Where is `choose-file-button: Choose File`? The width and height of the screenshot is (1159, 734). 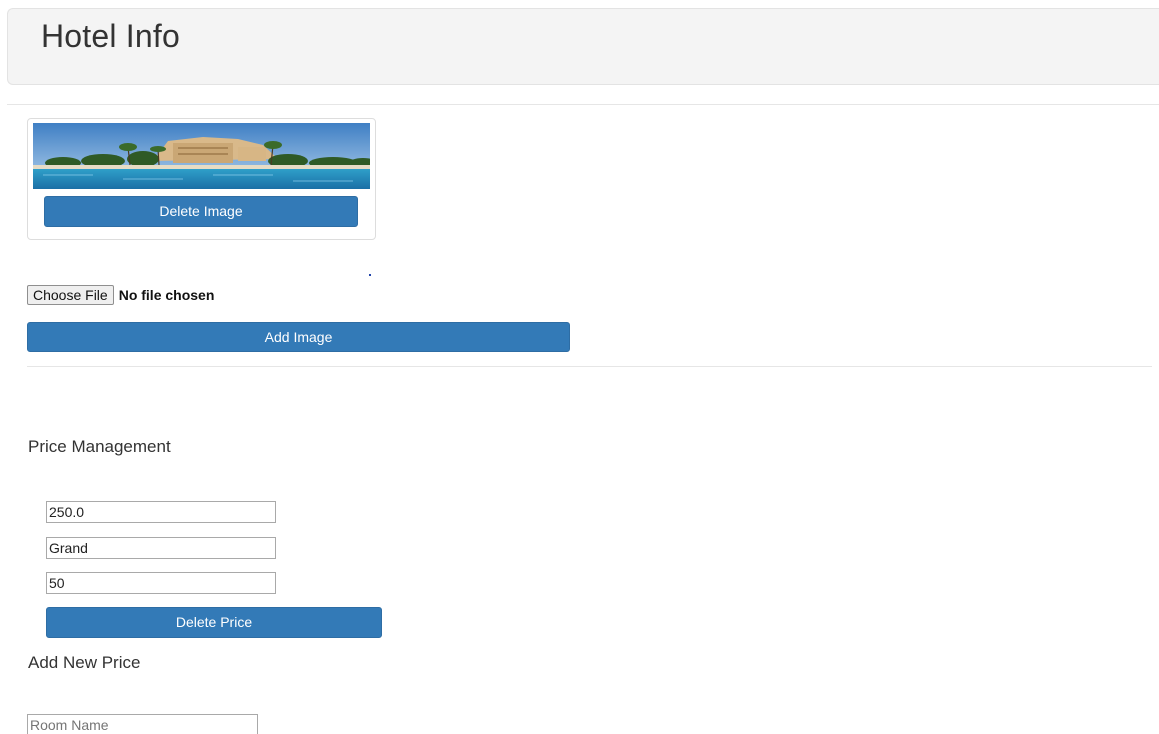 choose-file-button: Choose File is located at coordinates (70, 295).